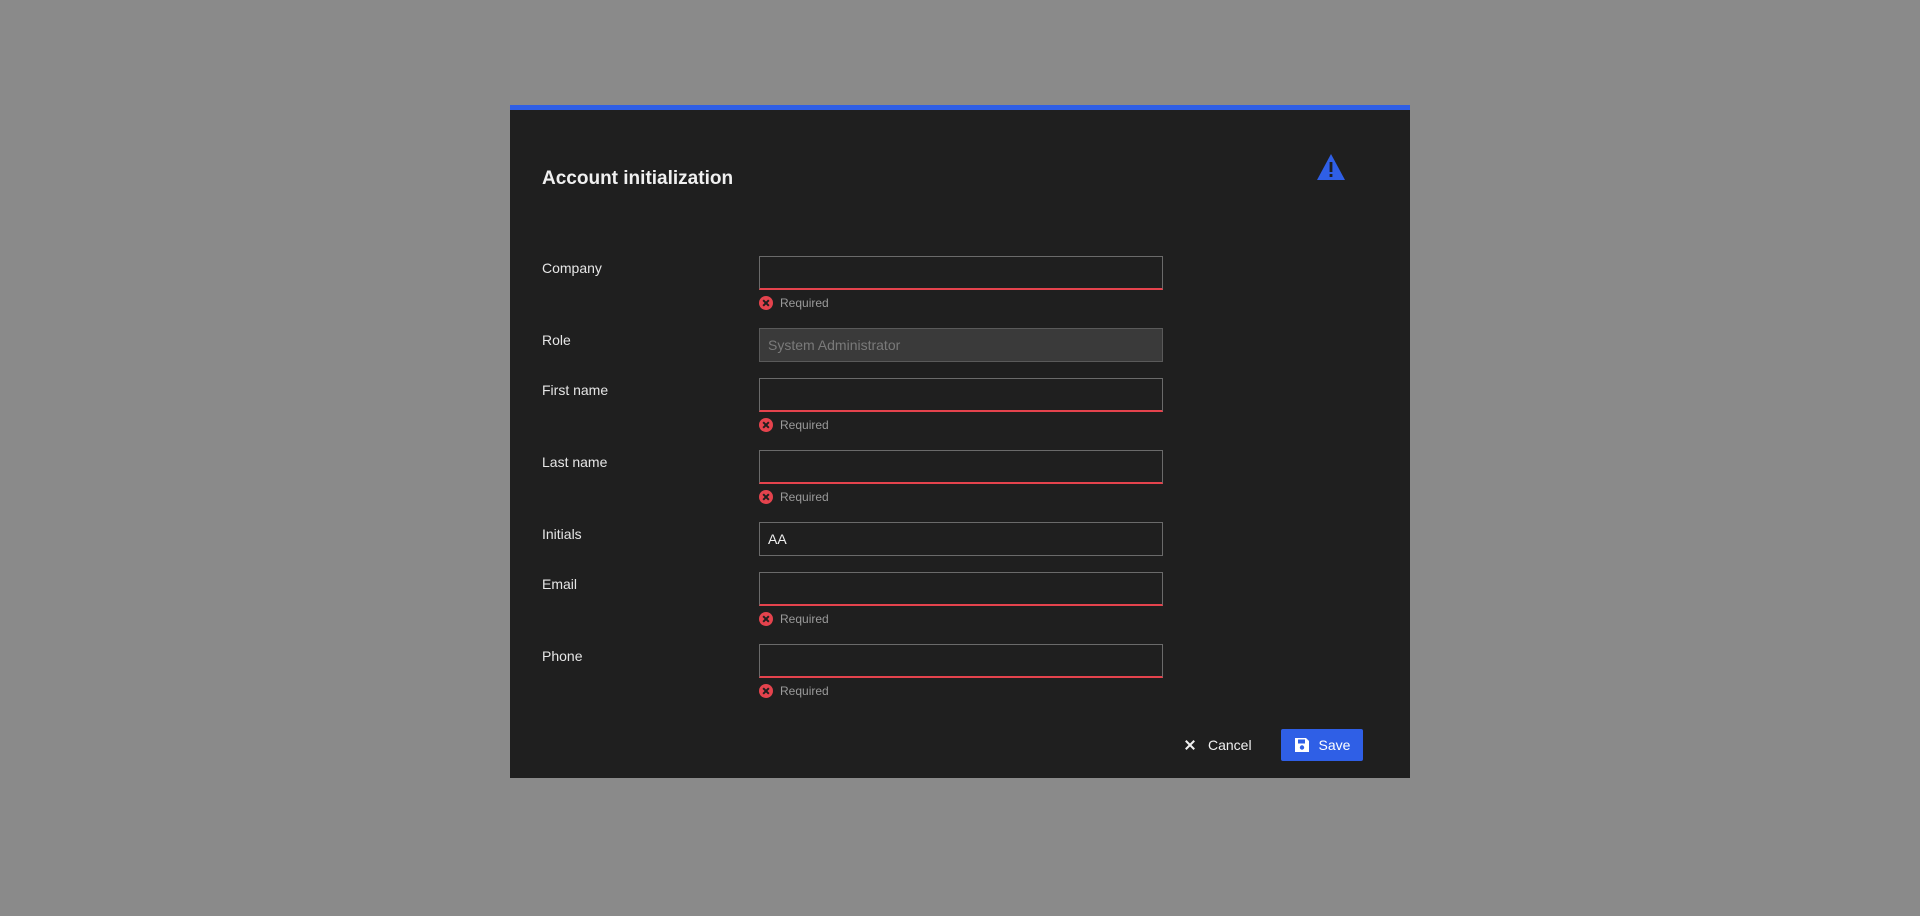 This screenshot has width=1920, height=916. I want to click on first-name-error-text: Required, so click(804, 425).